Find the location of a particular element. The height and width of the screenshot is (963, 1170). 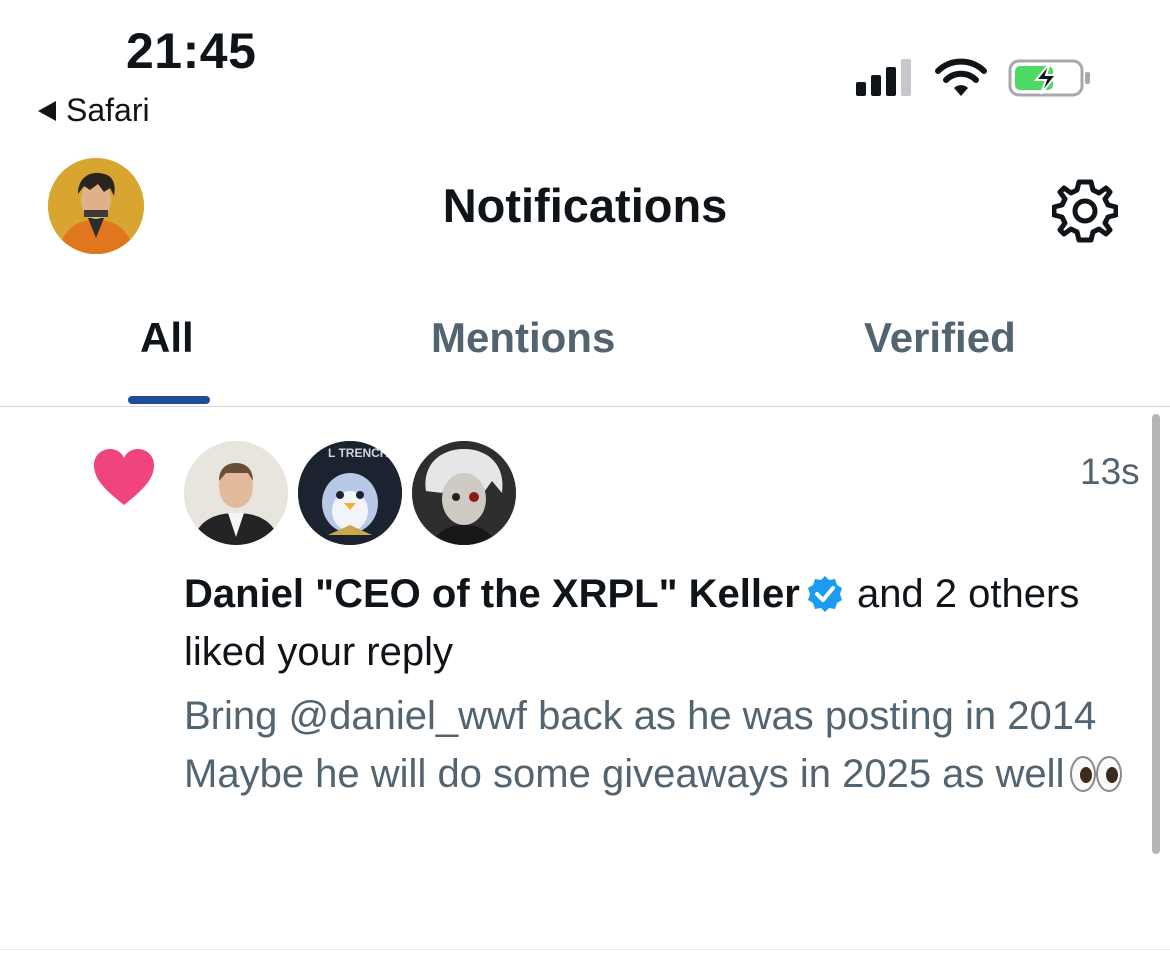

back-arrow-icon is located at coordinates (47, 110).